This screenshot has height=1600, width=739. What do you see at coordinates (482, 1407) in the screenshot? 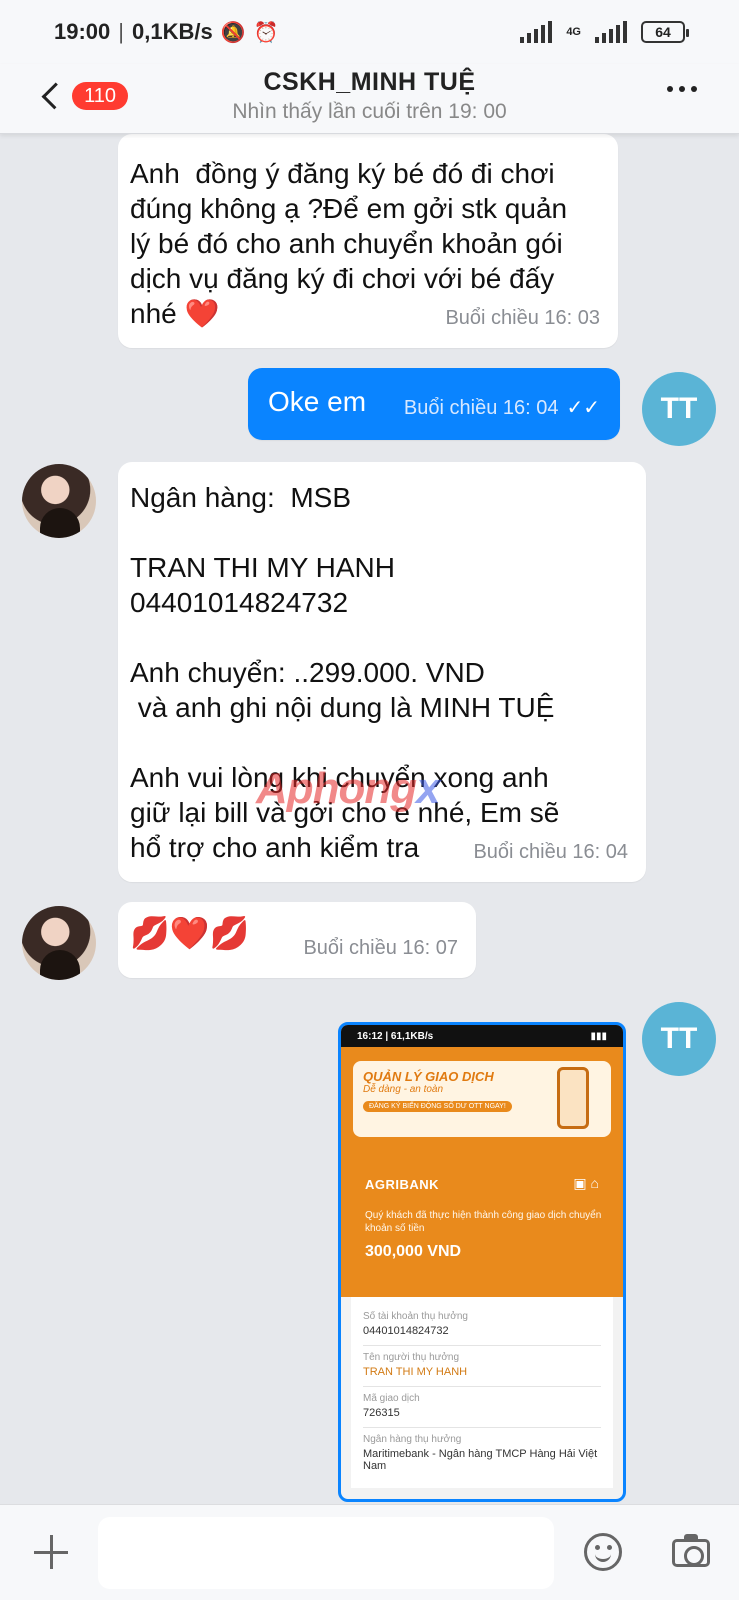
I see `receipt-row: Mã giao dịch 726315` at bounding box center [482, 1407].